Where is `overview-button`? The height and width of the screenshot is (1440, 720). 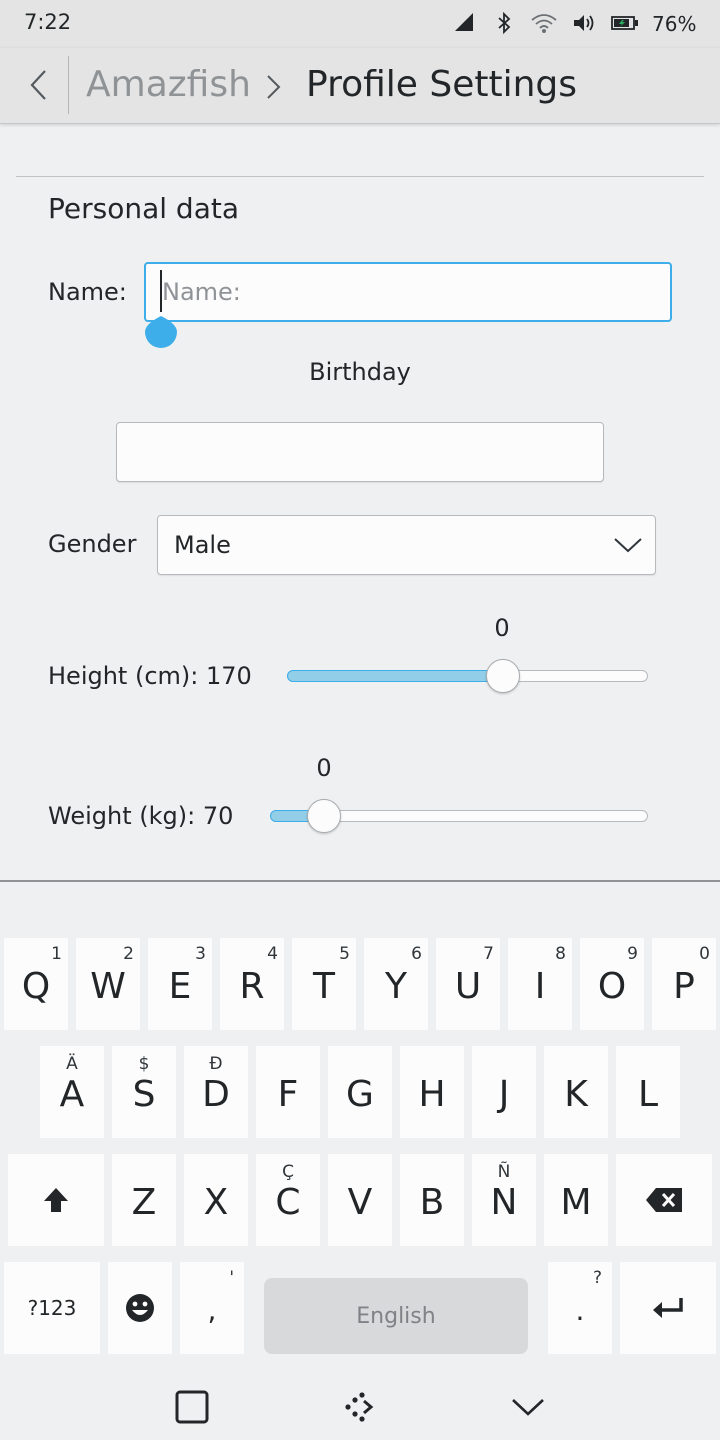
overview-button is located at coordinates (192, 1407).